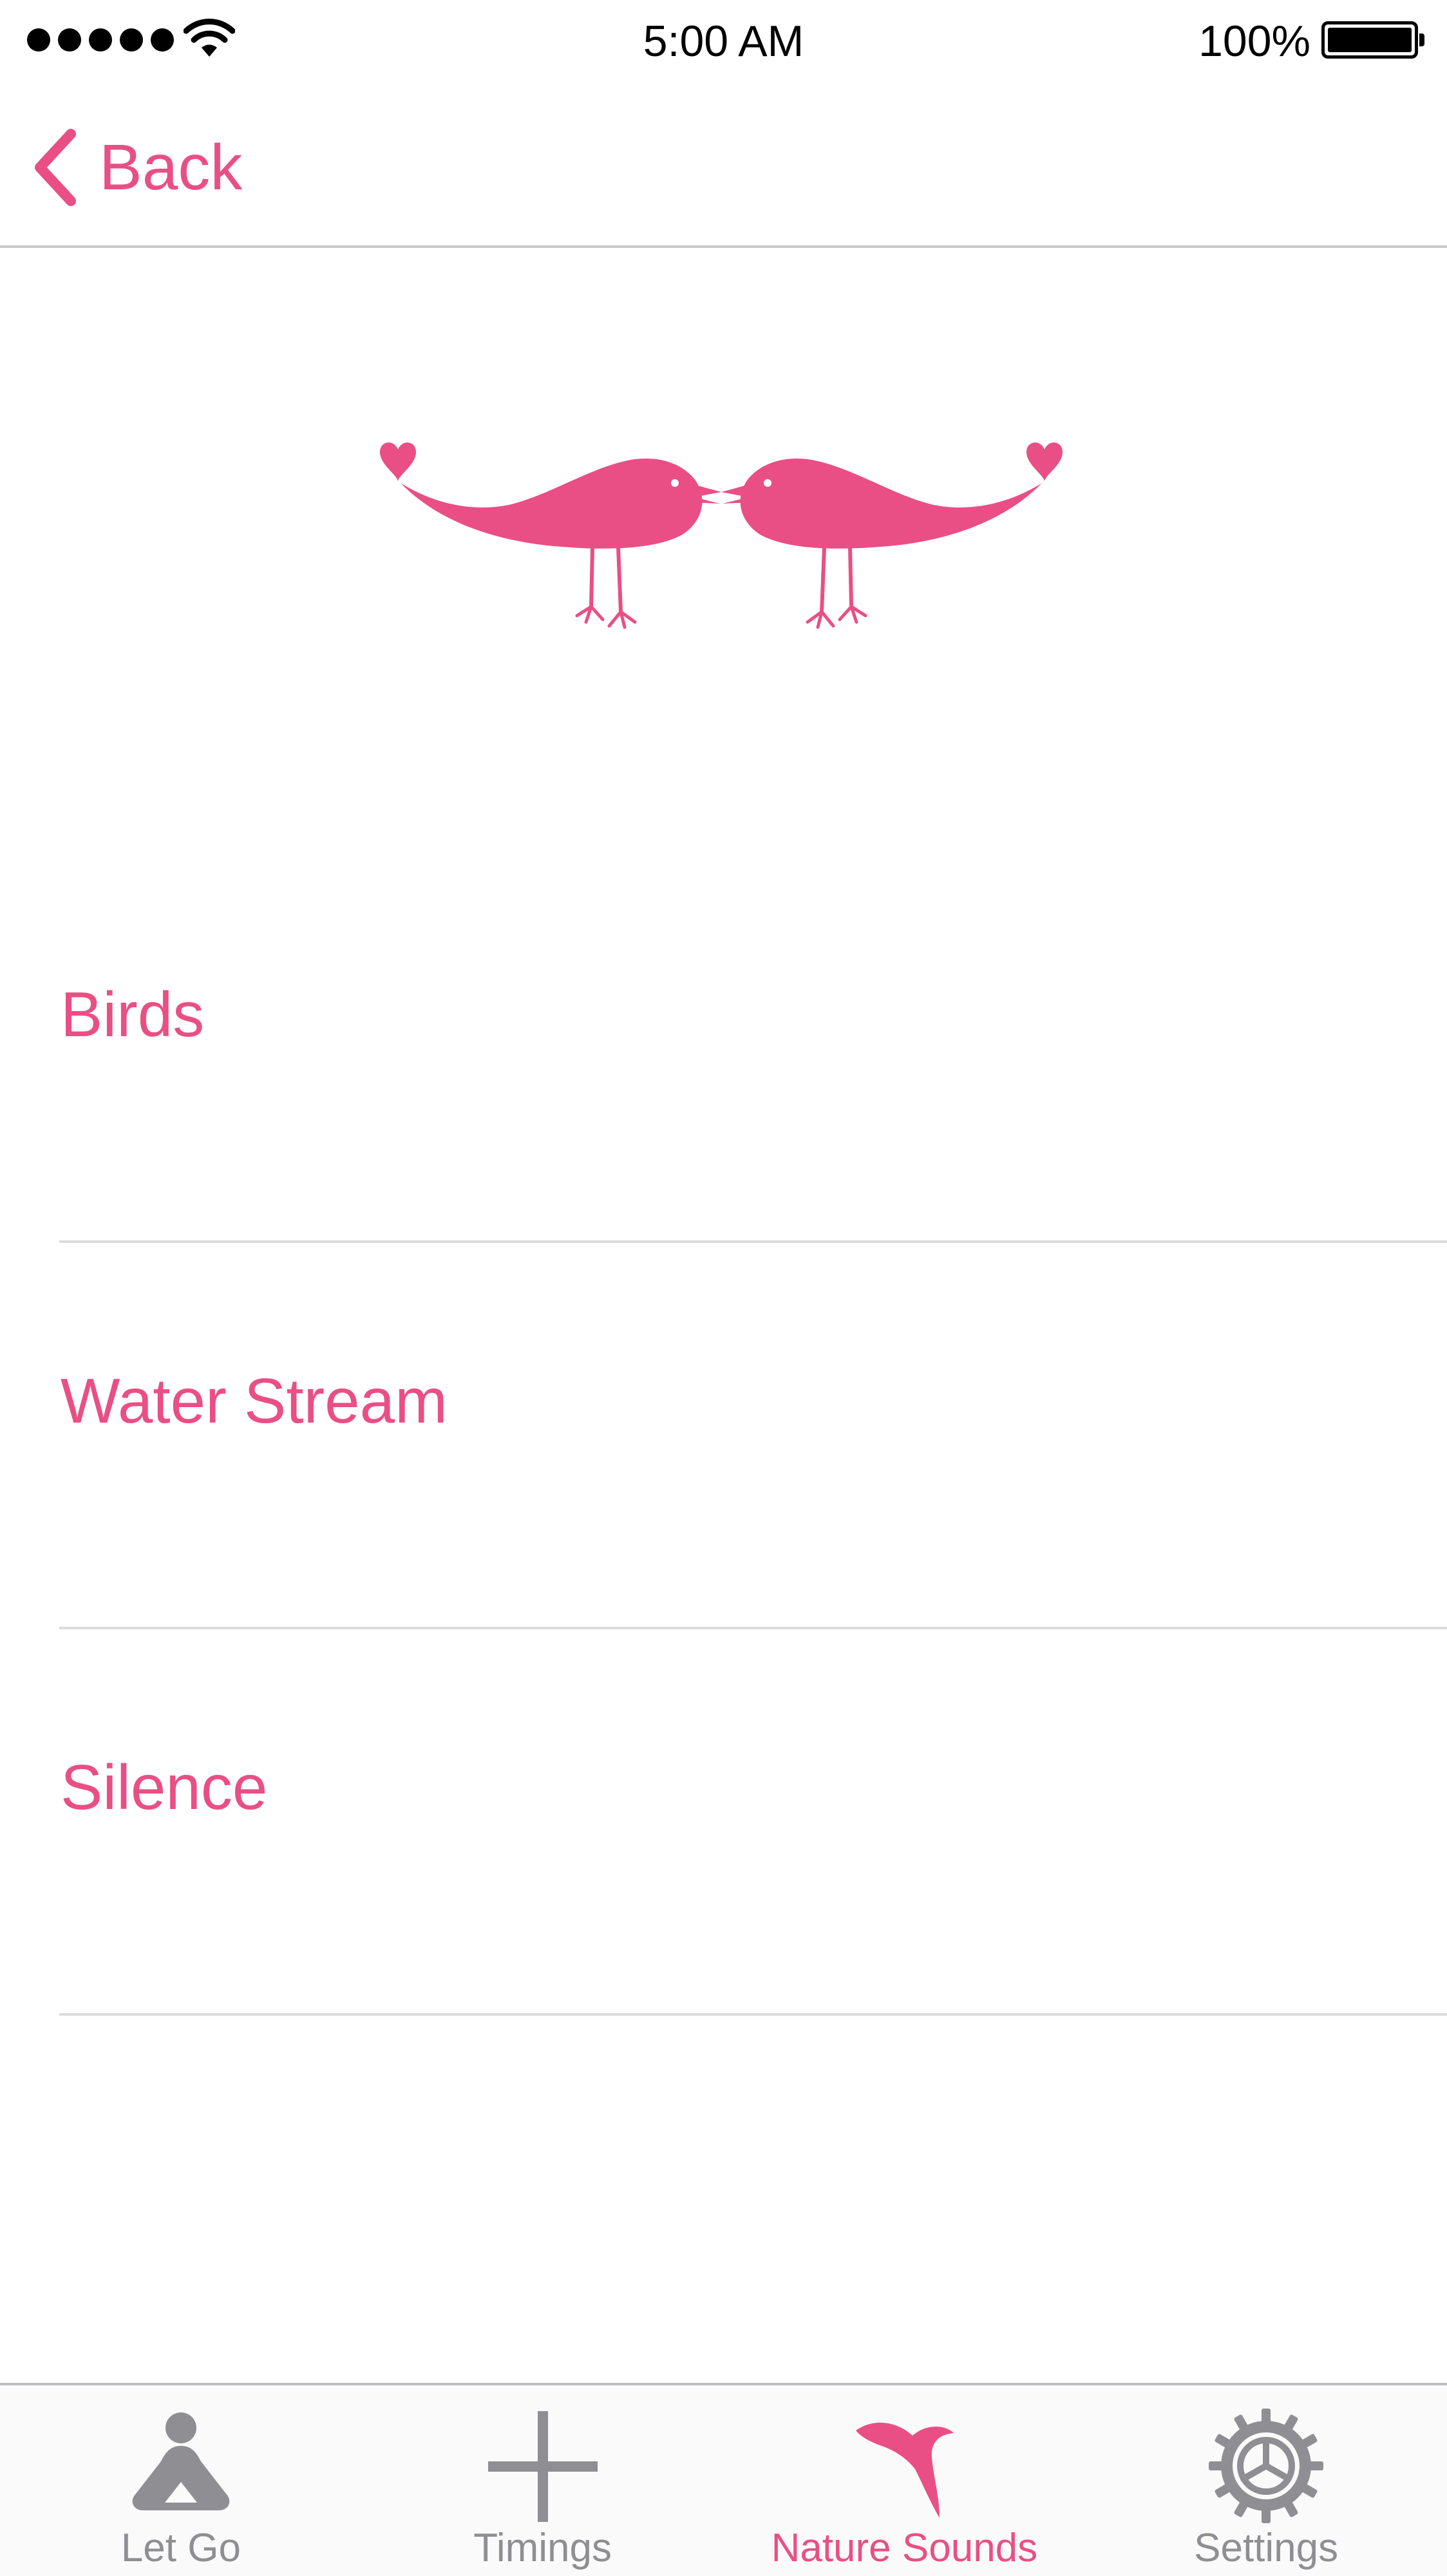 The height and width of the screenshot is (2576, 1447). What do you see at coordinates (904, 2548) in the screenshot?
I see `tab-label: Nature Sounds` at bounding box center [904, 2548].